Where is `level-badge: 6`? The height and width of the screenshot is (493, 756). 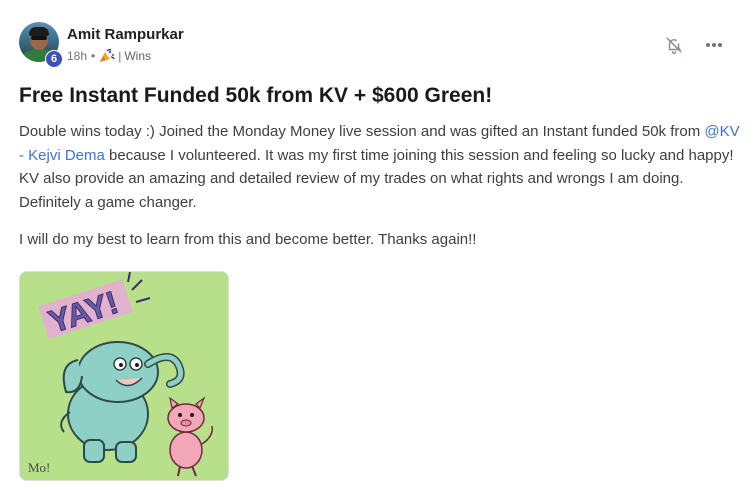 level-badge: 6 is located at coordinates (54, 59).